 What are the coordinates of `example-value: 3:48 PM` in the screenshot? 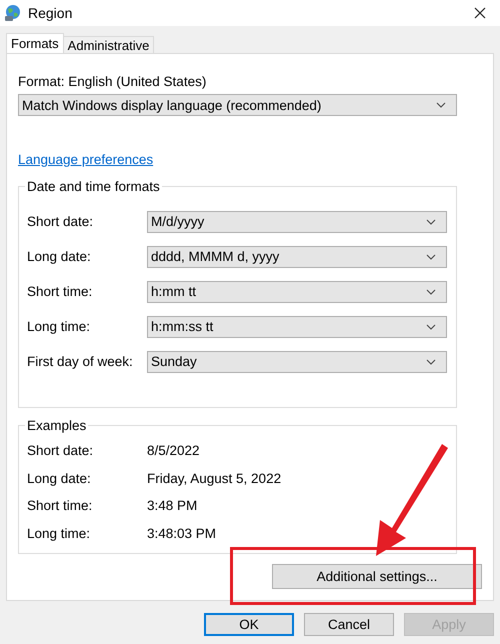 It's located at (172, 506).